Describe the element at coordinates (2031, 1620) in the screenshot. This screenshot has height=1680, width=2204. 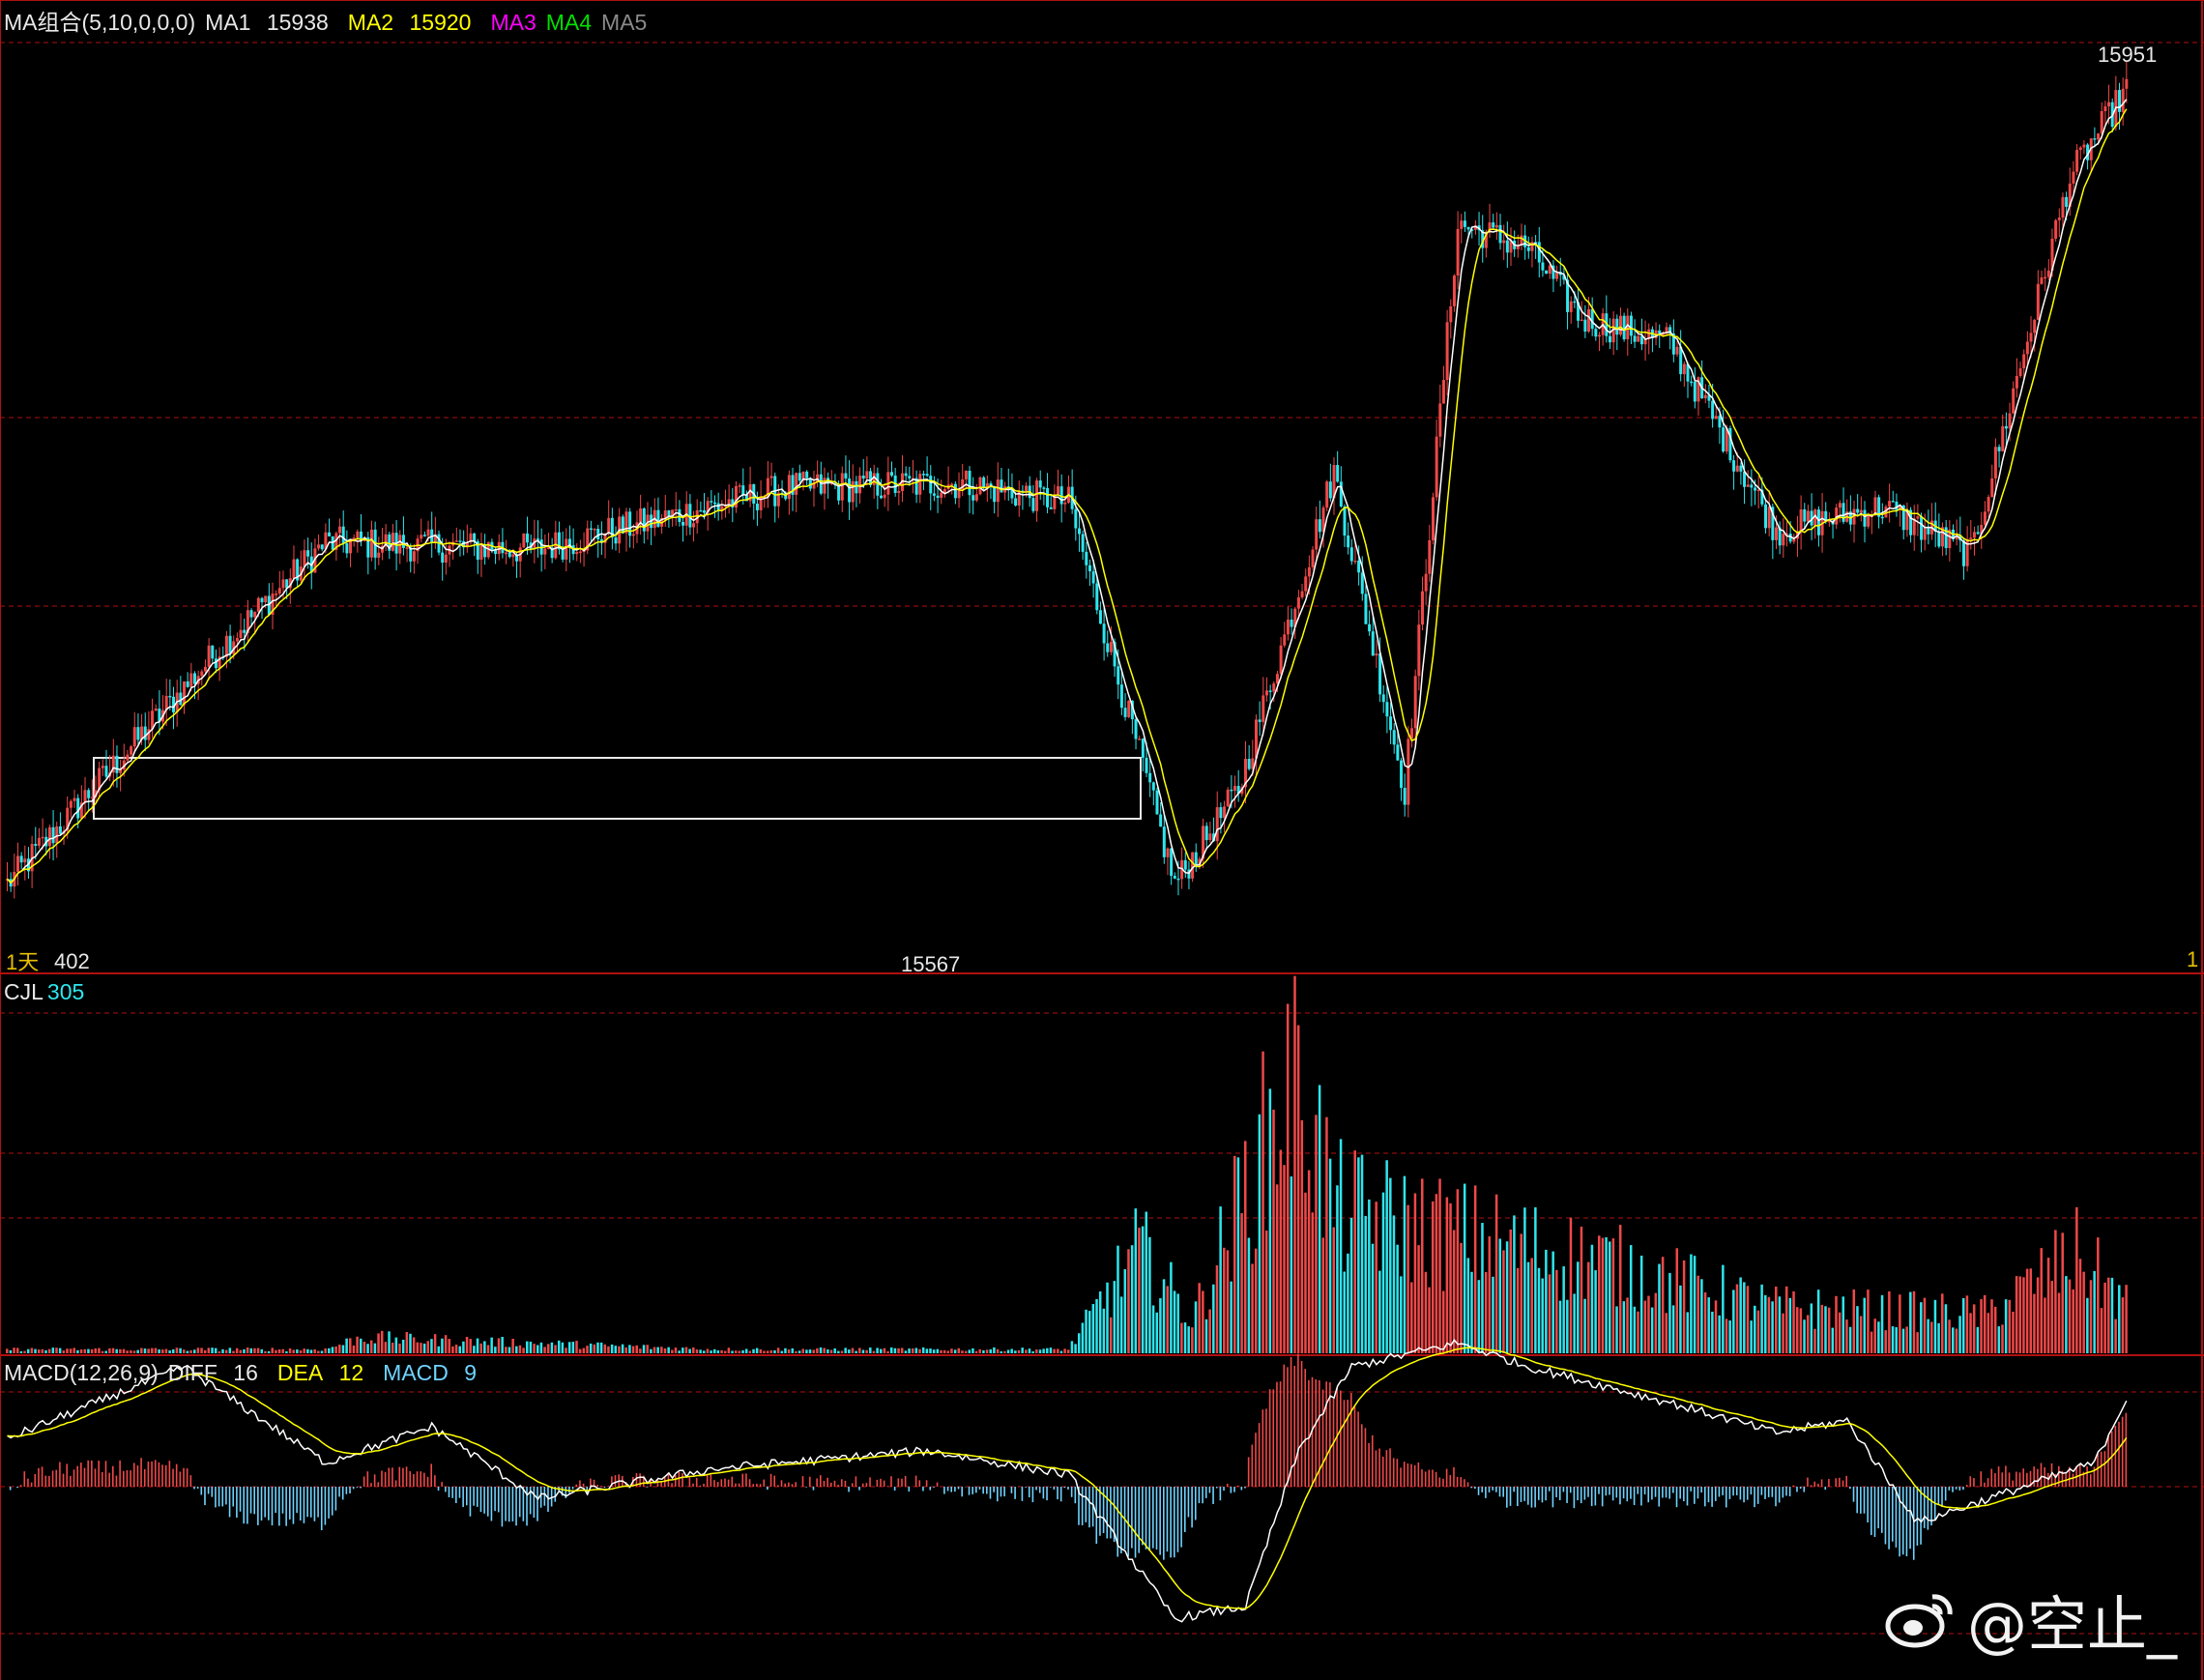
I see `watermark: @空止_` at that location.